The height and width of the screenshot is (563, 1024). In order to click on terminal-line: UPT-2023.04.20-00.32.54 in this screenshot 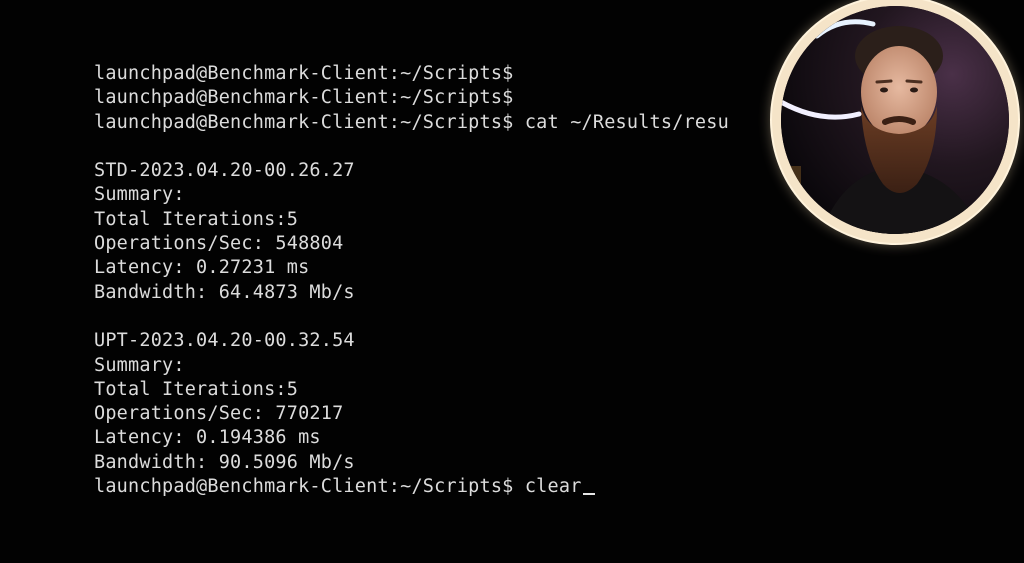, I will do `click(224, 341)`.